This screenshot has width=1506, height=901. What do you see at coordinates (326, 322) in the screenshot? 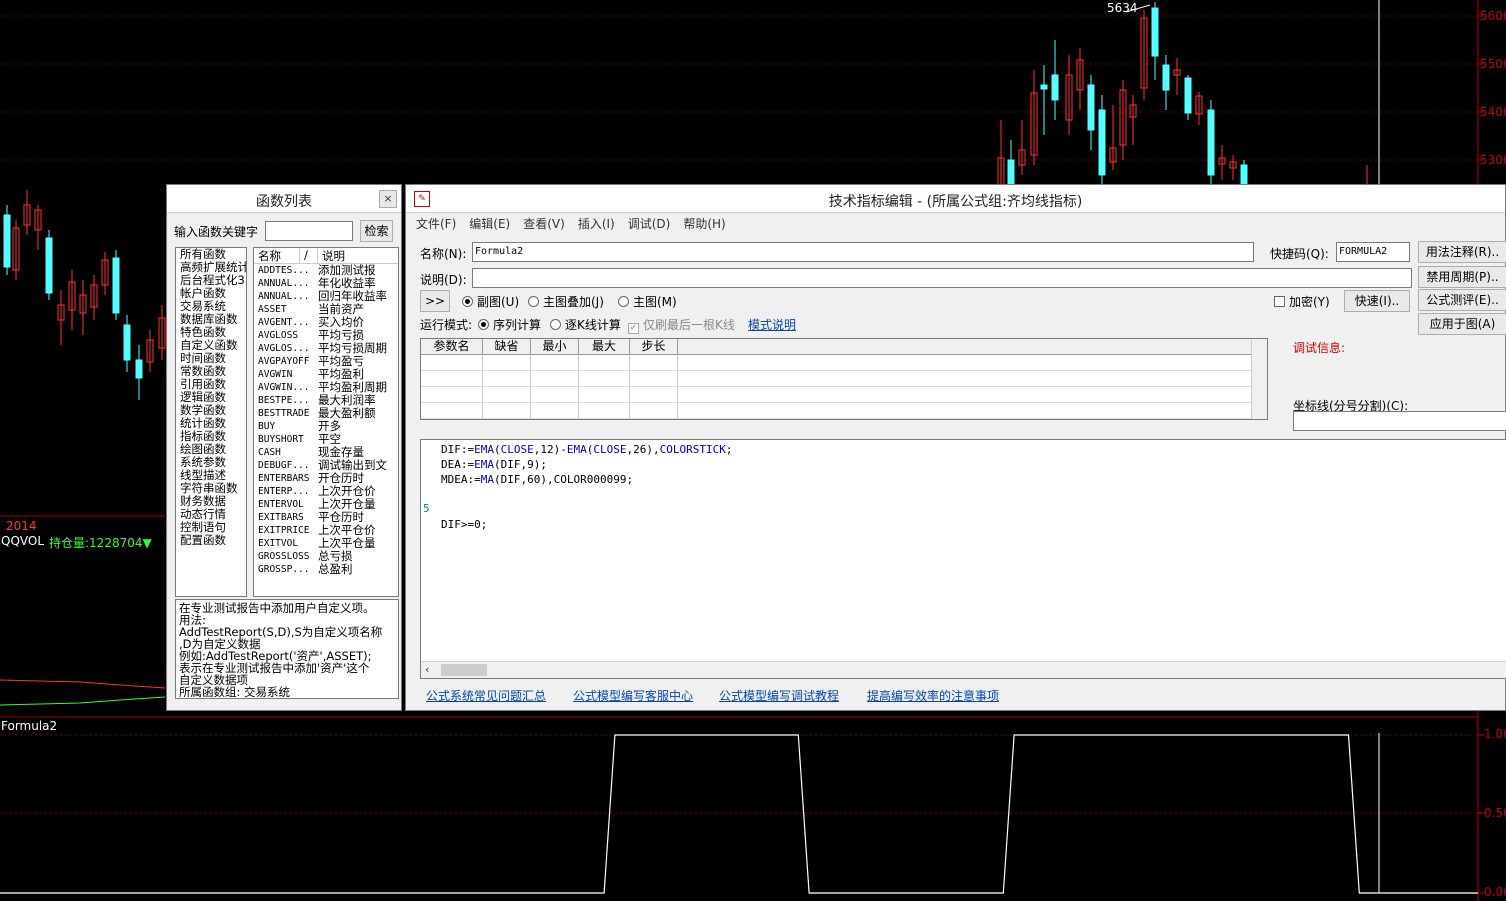
I see `function-row: AVGENT... 买入均价` at bounding box center [326, 322].